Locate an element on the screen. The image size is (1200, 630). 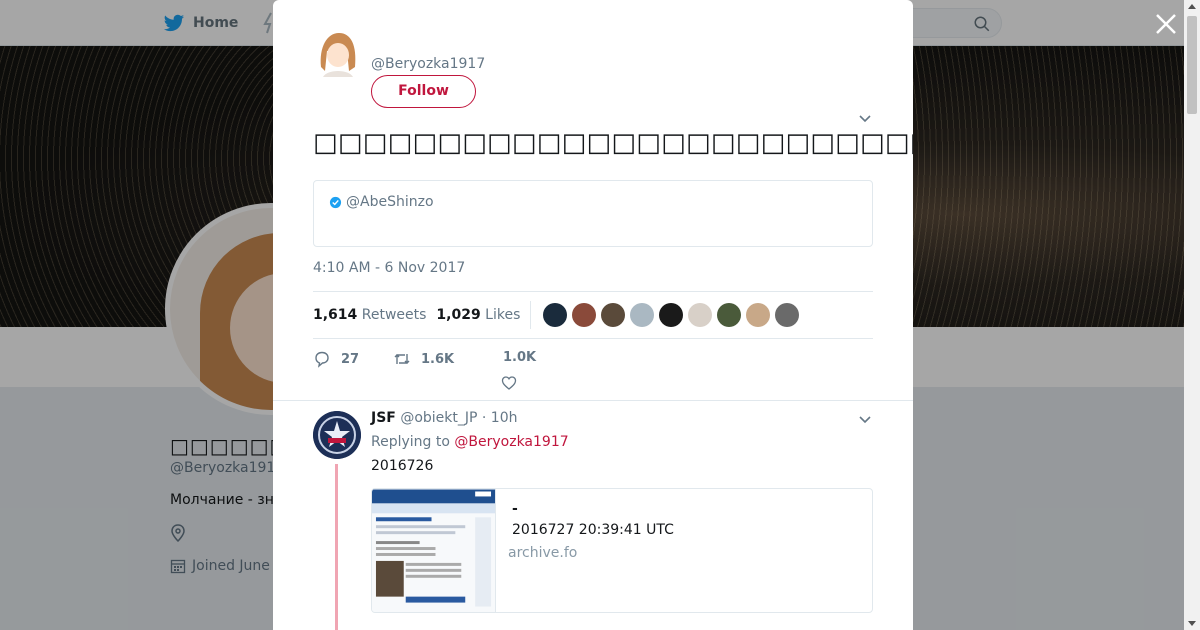
replying-to: Replying to @Beryozka1917 is located at coordinates (470, 442).